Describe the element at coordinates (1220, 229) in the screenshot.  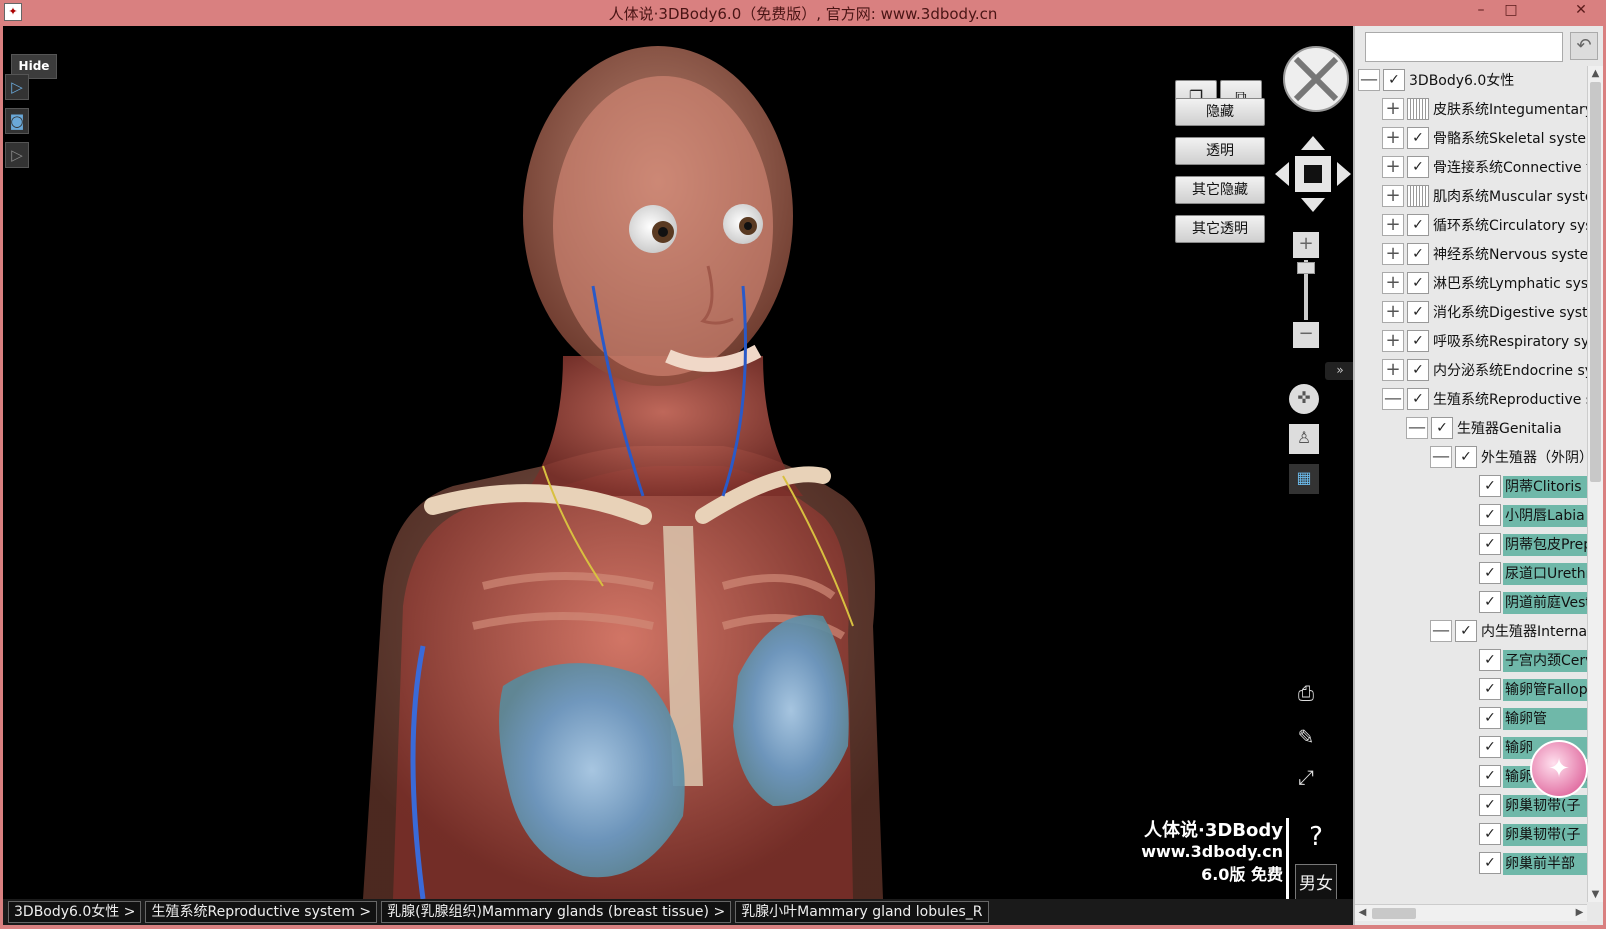
I see `transparent-others-button: 其它透明` at that location.